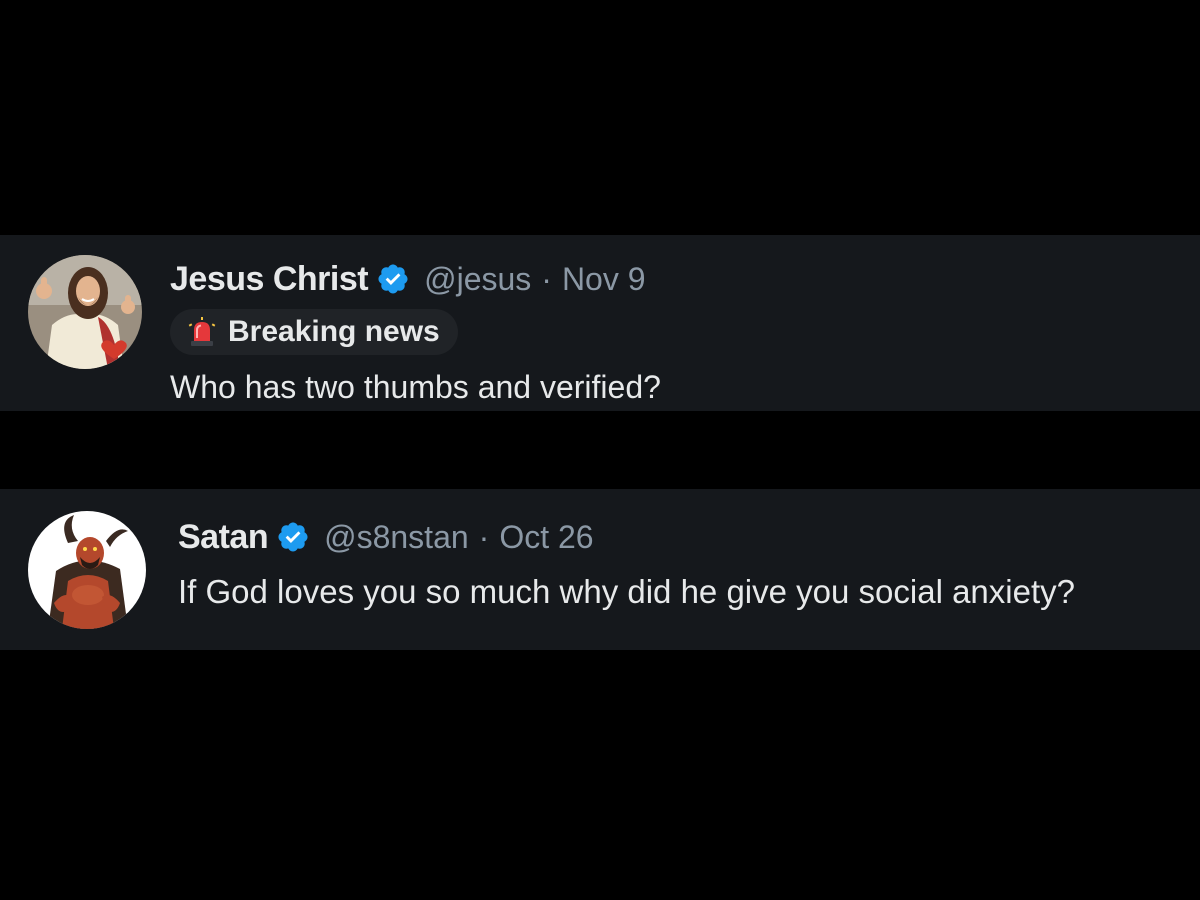 This screenshot has width=1200, height=900. I want to click on tweet-header: Jesus Christ @jesus · Nov 9, so click(408, 279).